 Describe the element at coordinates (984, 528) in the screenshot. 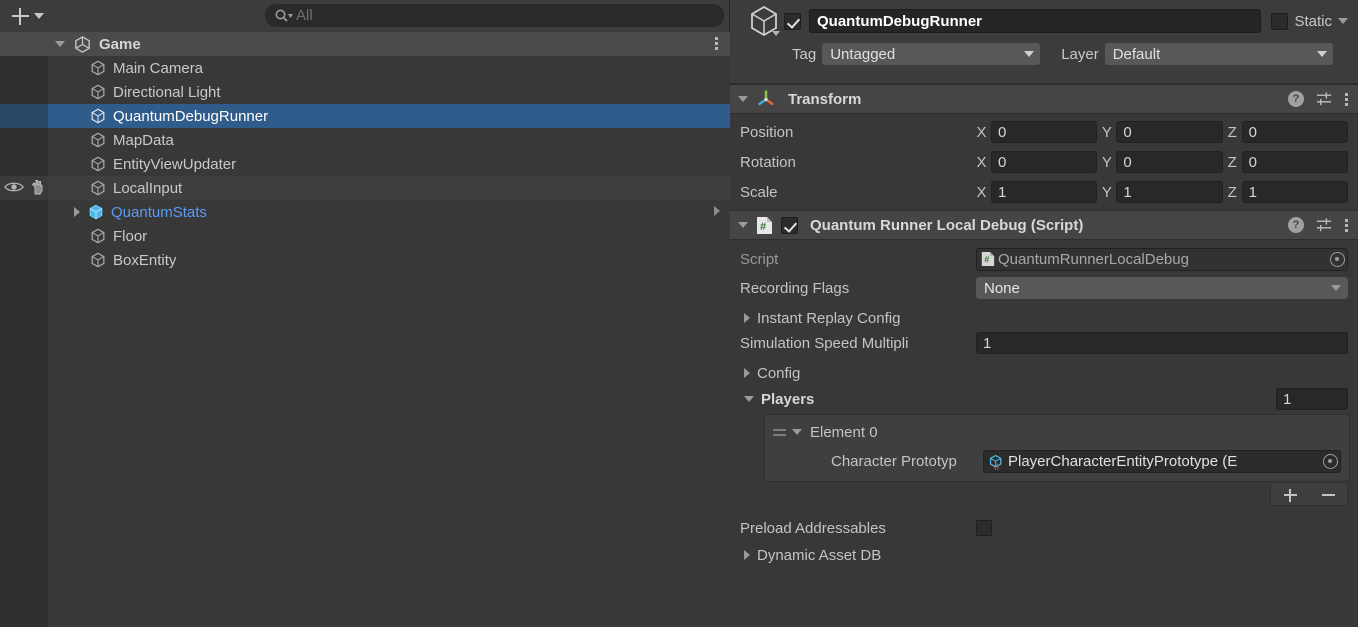

I see `preload-addressables-checkbox` at that location.